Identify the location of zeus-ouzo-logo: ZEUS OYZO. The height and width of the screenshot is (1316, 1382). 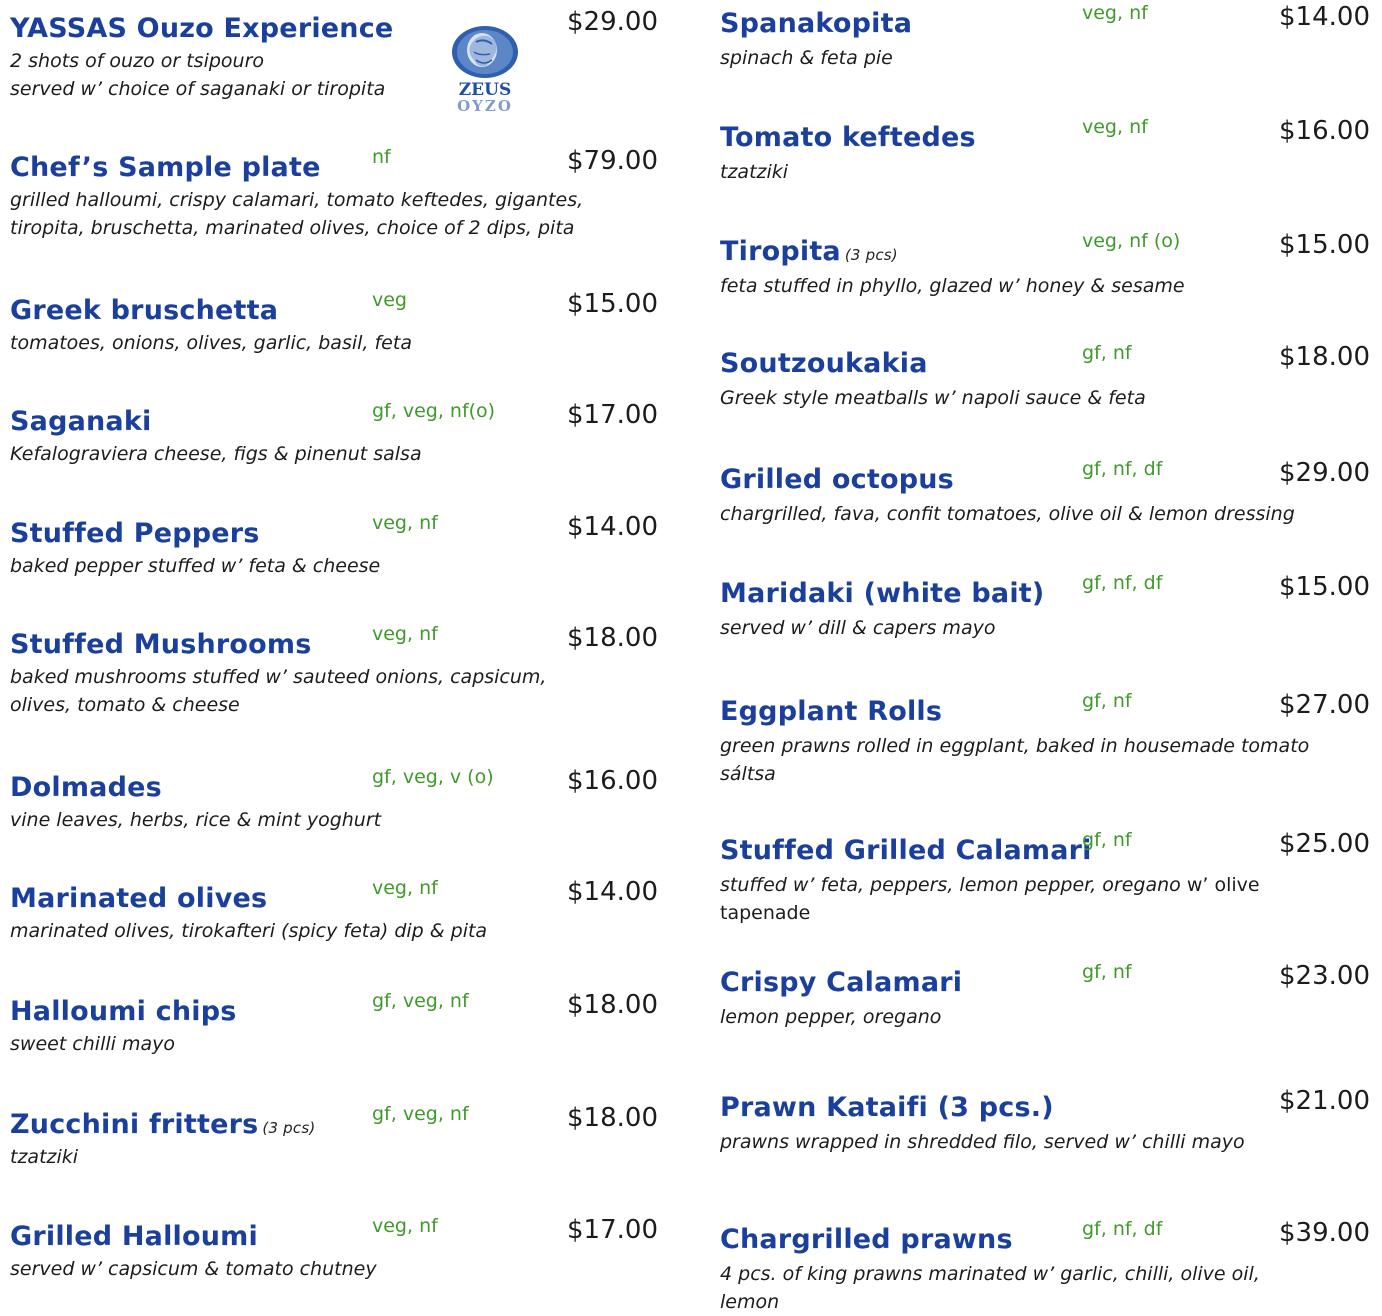
(485, 71).